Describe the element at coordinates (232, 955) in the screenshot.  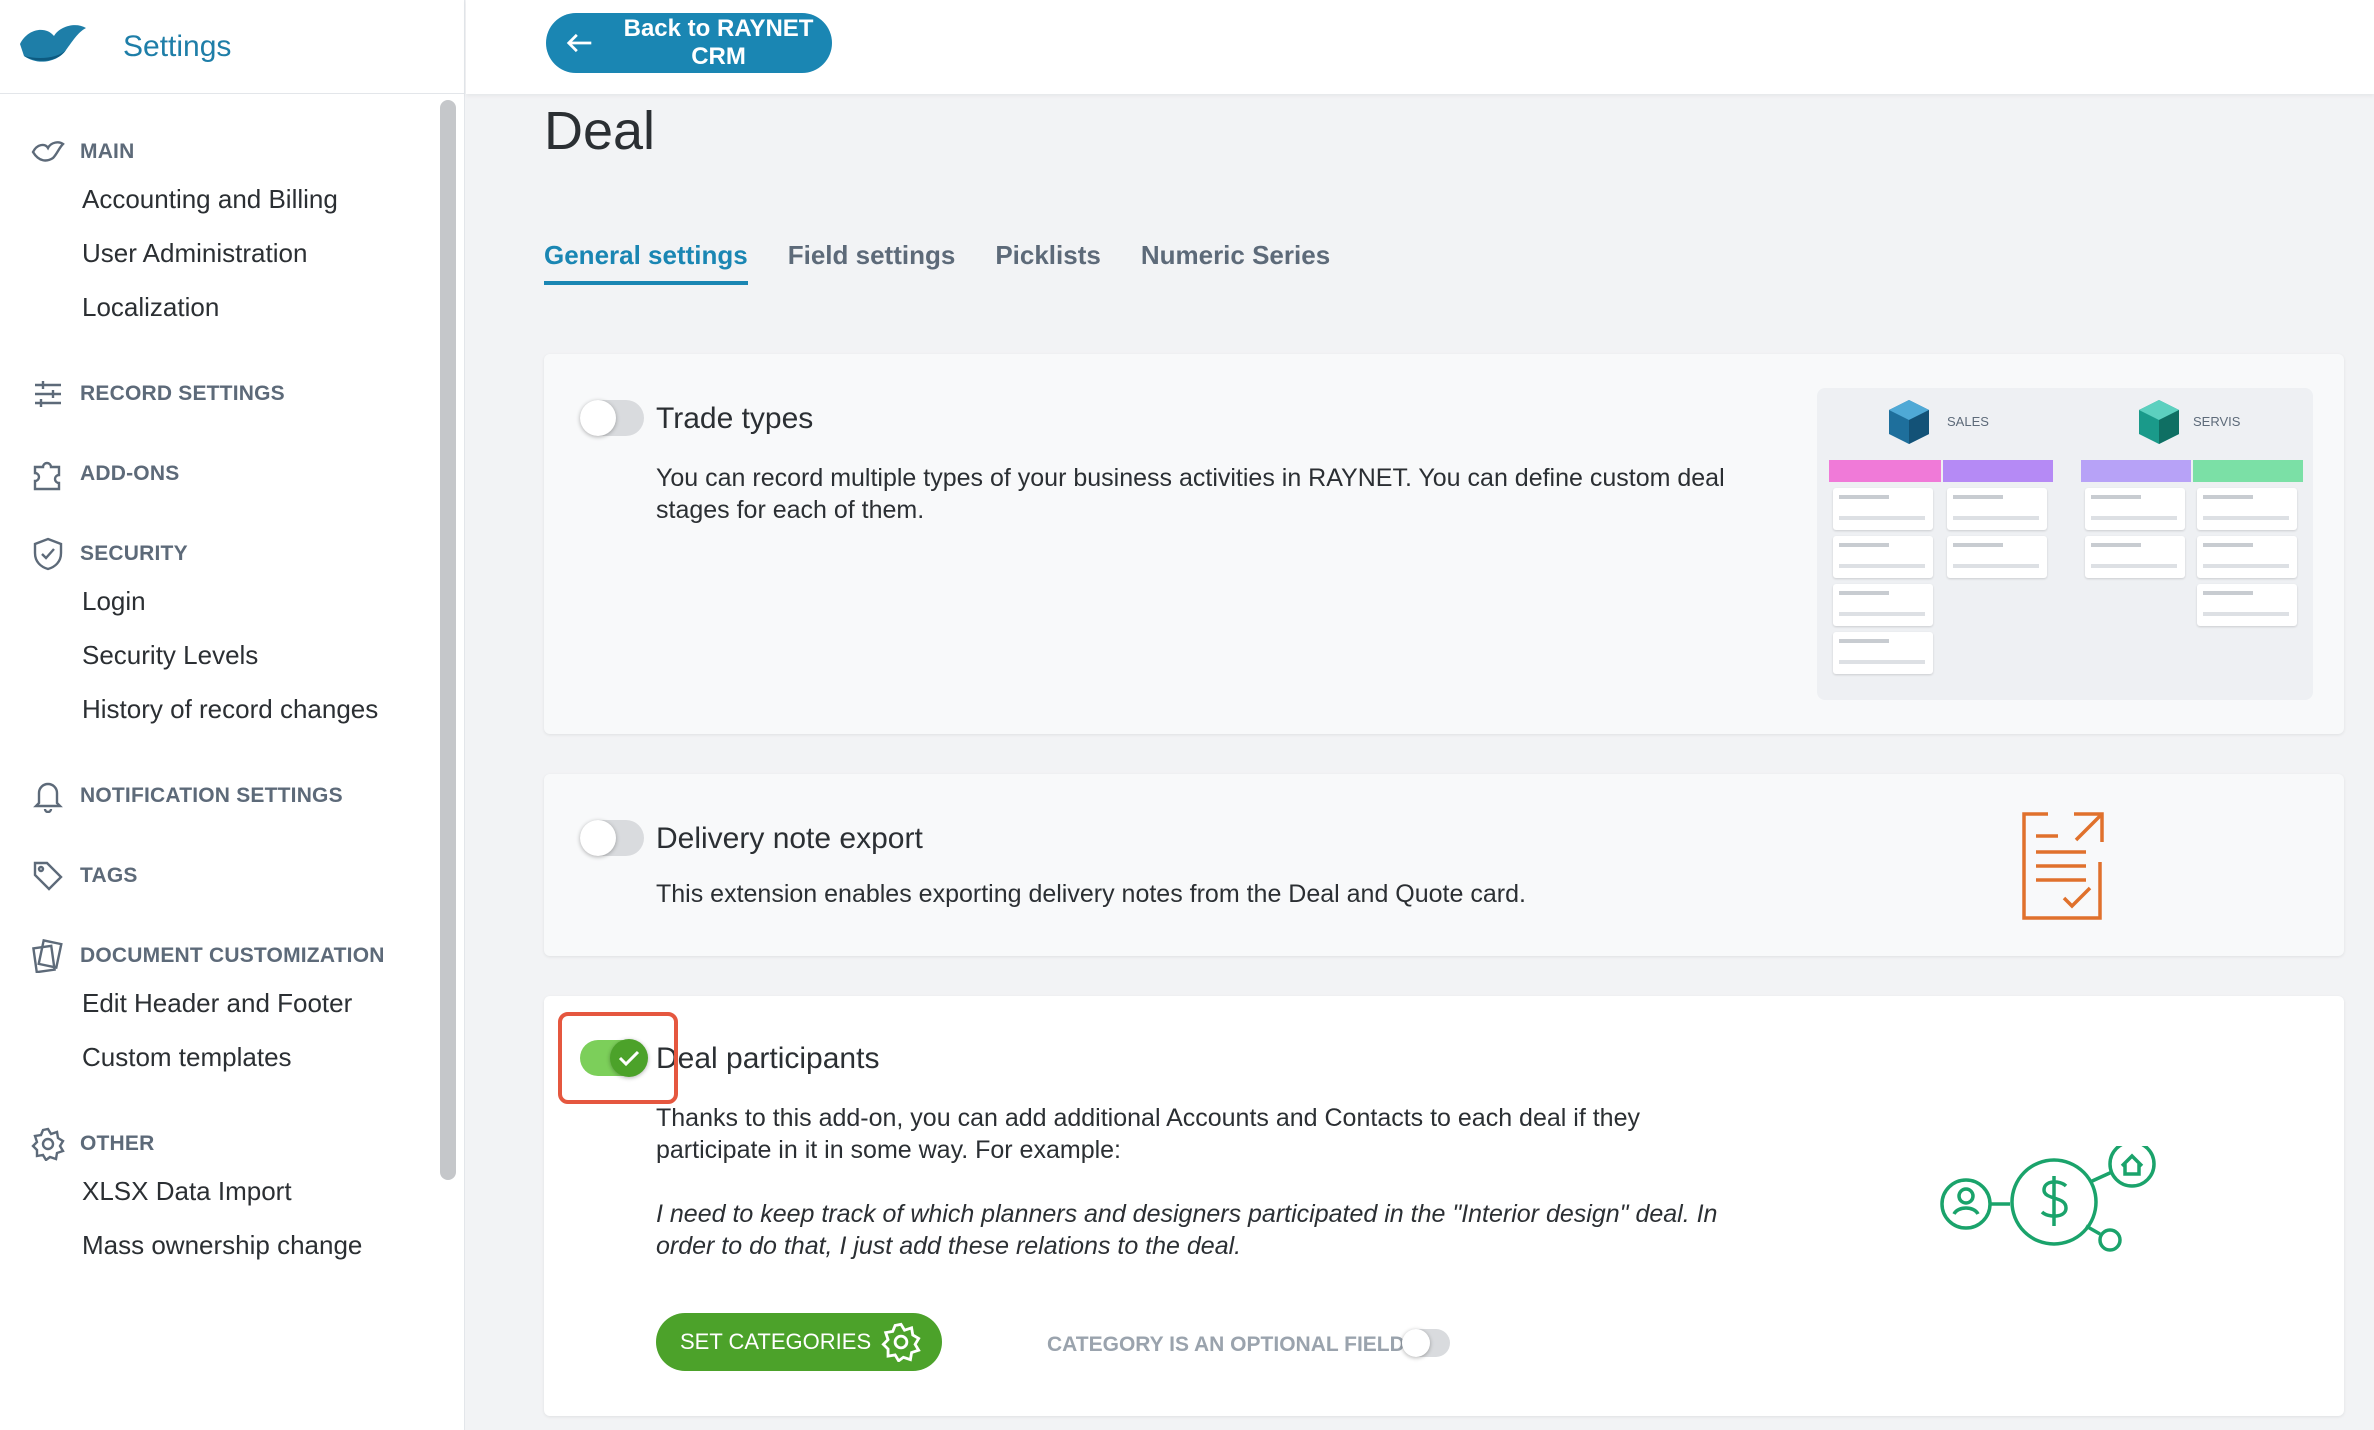
I see `section-label: DOCUMENT CUSTOMIZATION` at that location.